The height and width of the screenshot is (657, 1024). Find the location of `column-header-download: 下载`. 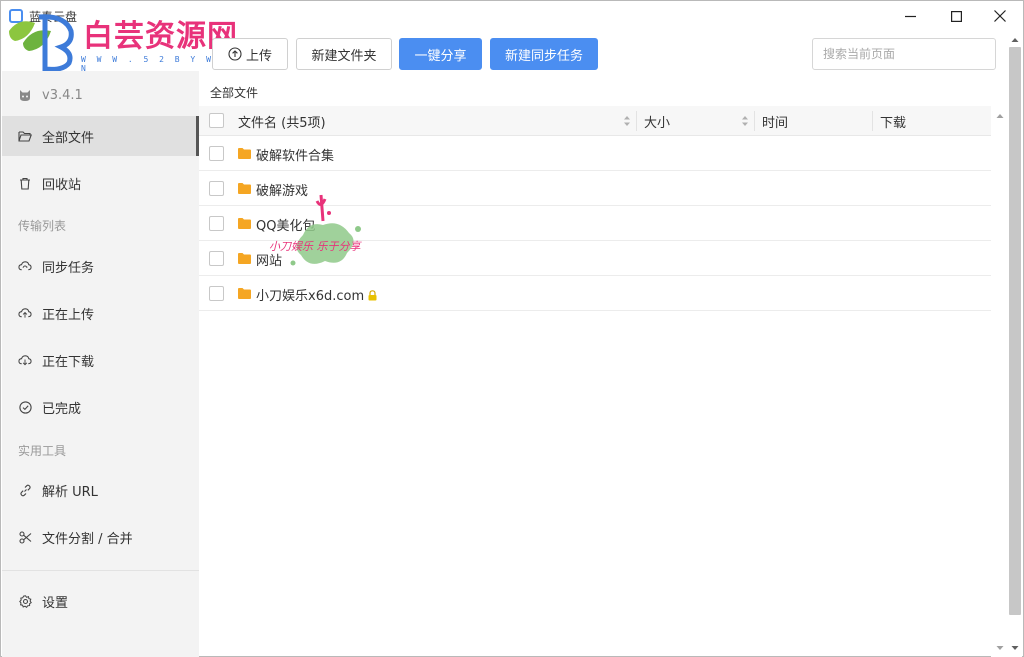

column-header-download: 下载 is located at coordinates (893, 121).